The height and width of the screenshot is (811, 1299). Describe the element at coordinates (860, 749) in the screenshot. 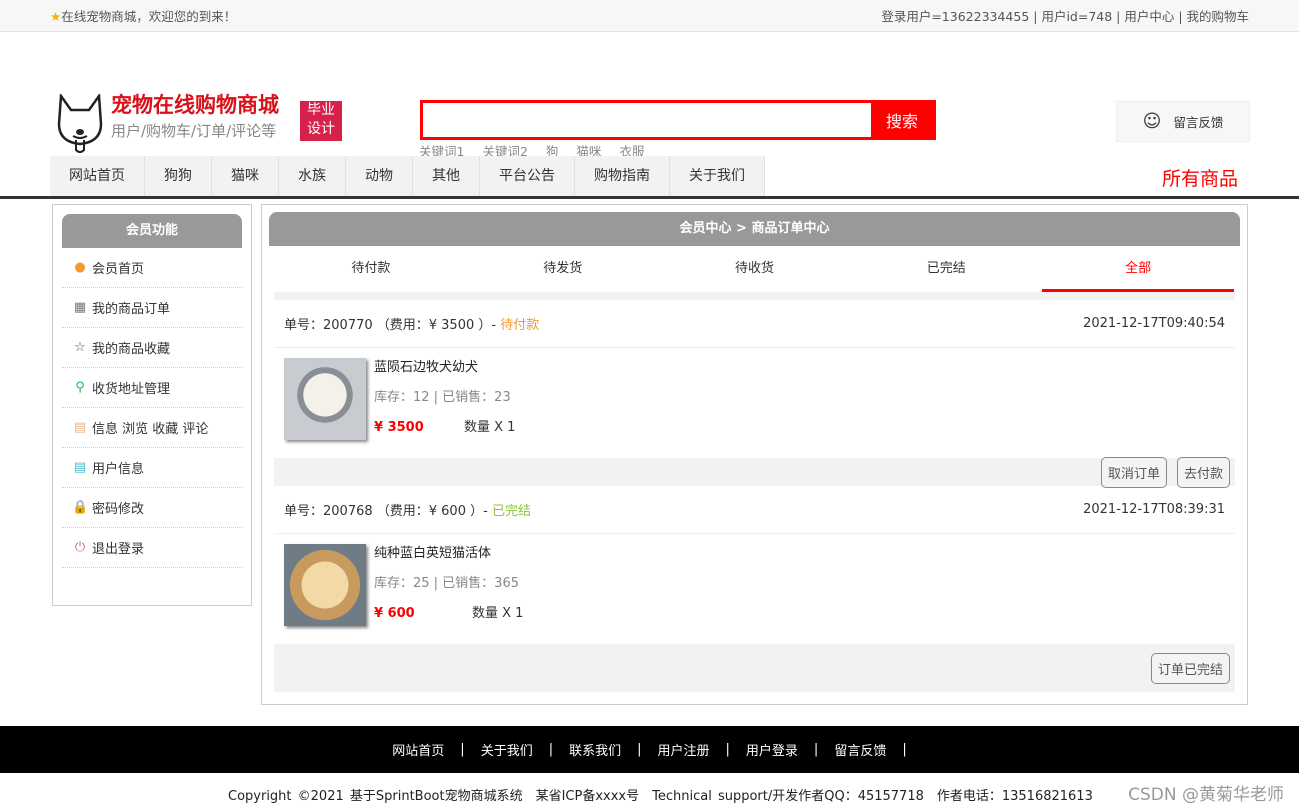

I see `footer-link: 留言反馈` at that location.